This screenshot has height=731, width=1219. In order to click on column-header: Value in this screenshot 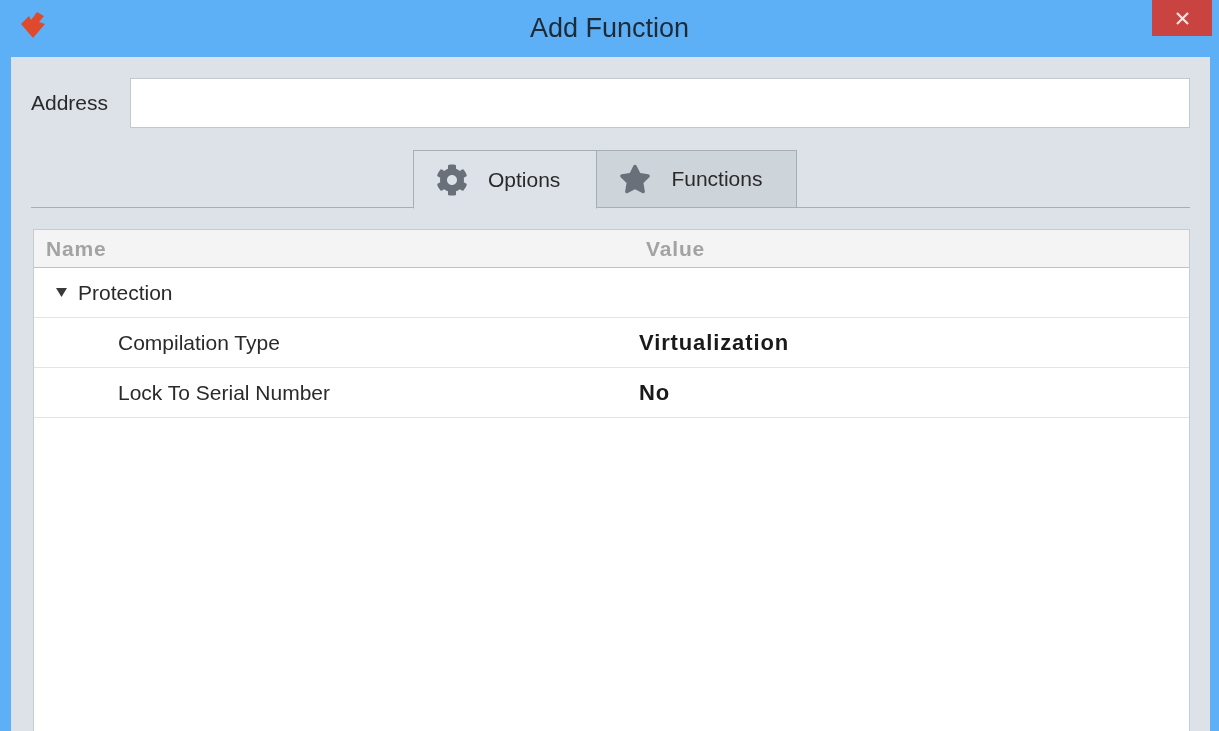, I will do `click(675, 248)`.